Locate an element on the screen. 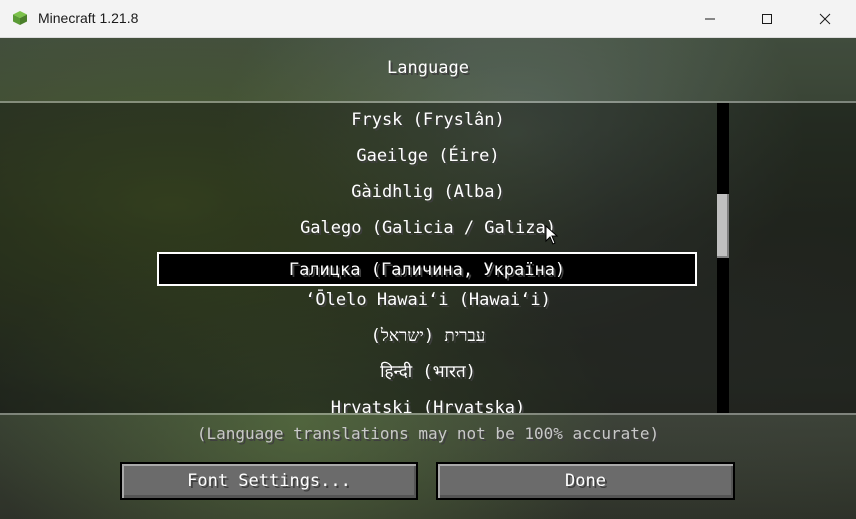 The height and width of the screenshot is (519, 856). close-icon is located at coordinates (825, 19).